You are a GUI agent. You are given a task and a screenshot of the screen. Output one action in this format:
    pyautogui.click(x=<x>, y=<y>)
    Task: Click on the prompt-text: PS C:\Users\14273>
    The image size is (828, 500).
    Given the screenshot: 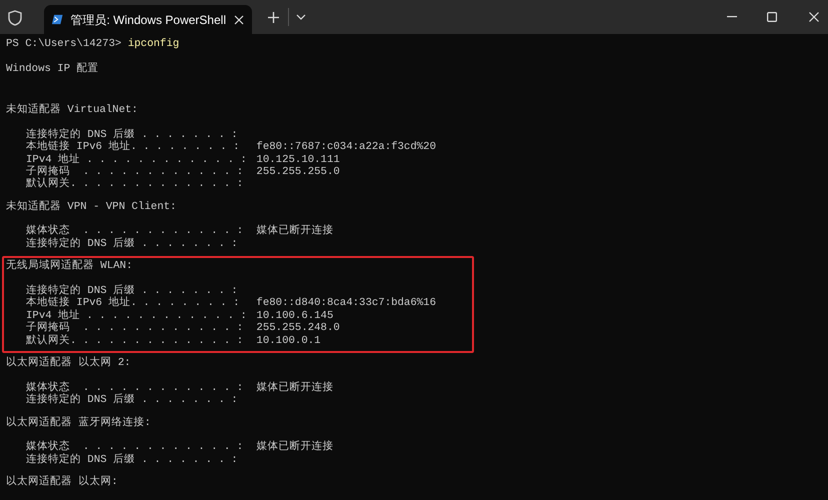 What is the action you would take?
    pyautogui.click(x=64, y=44)
    